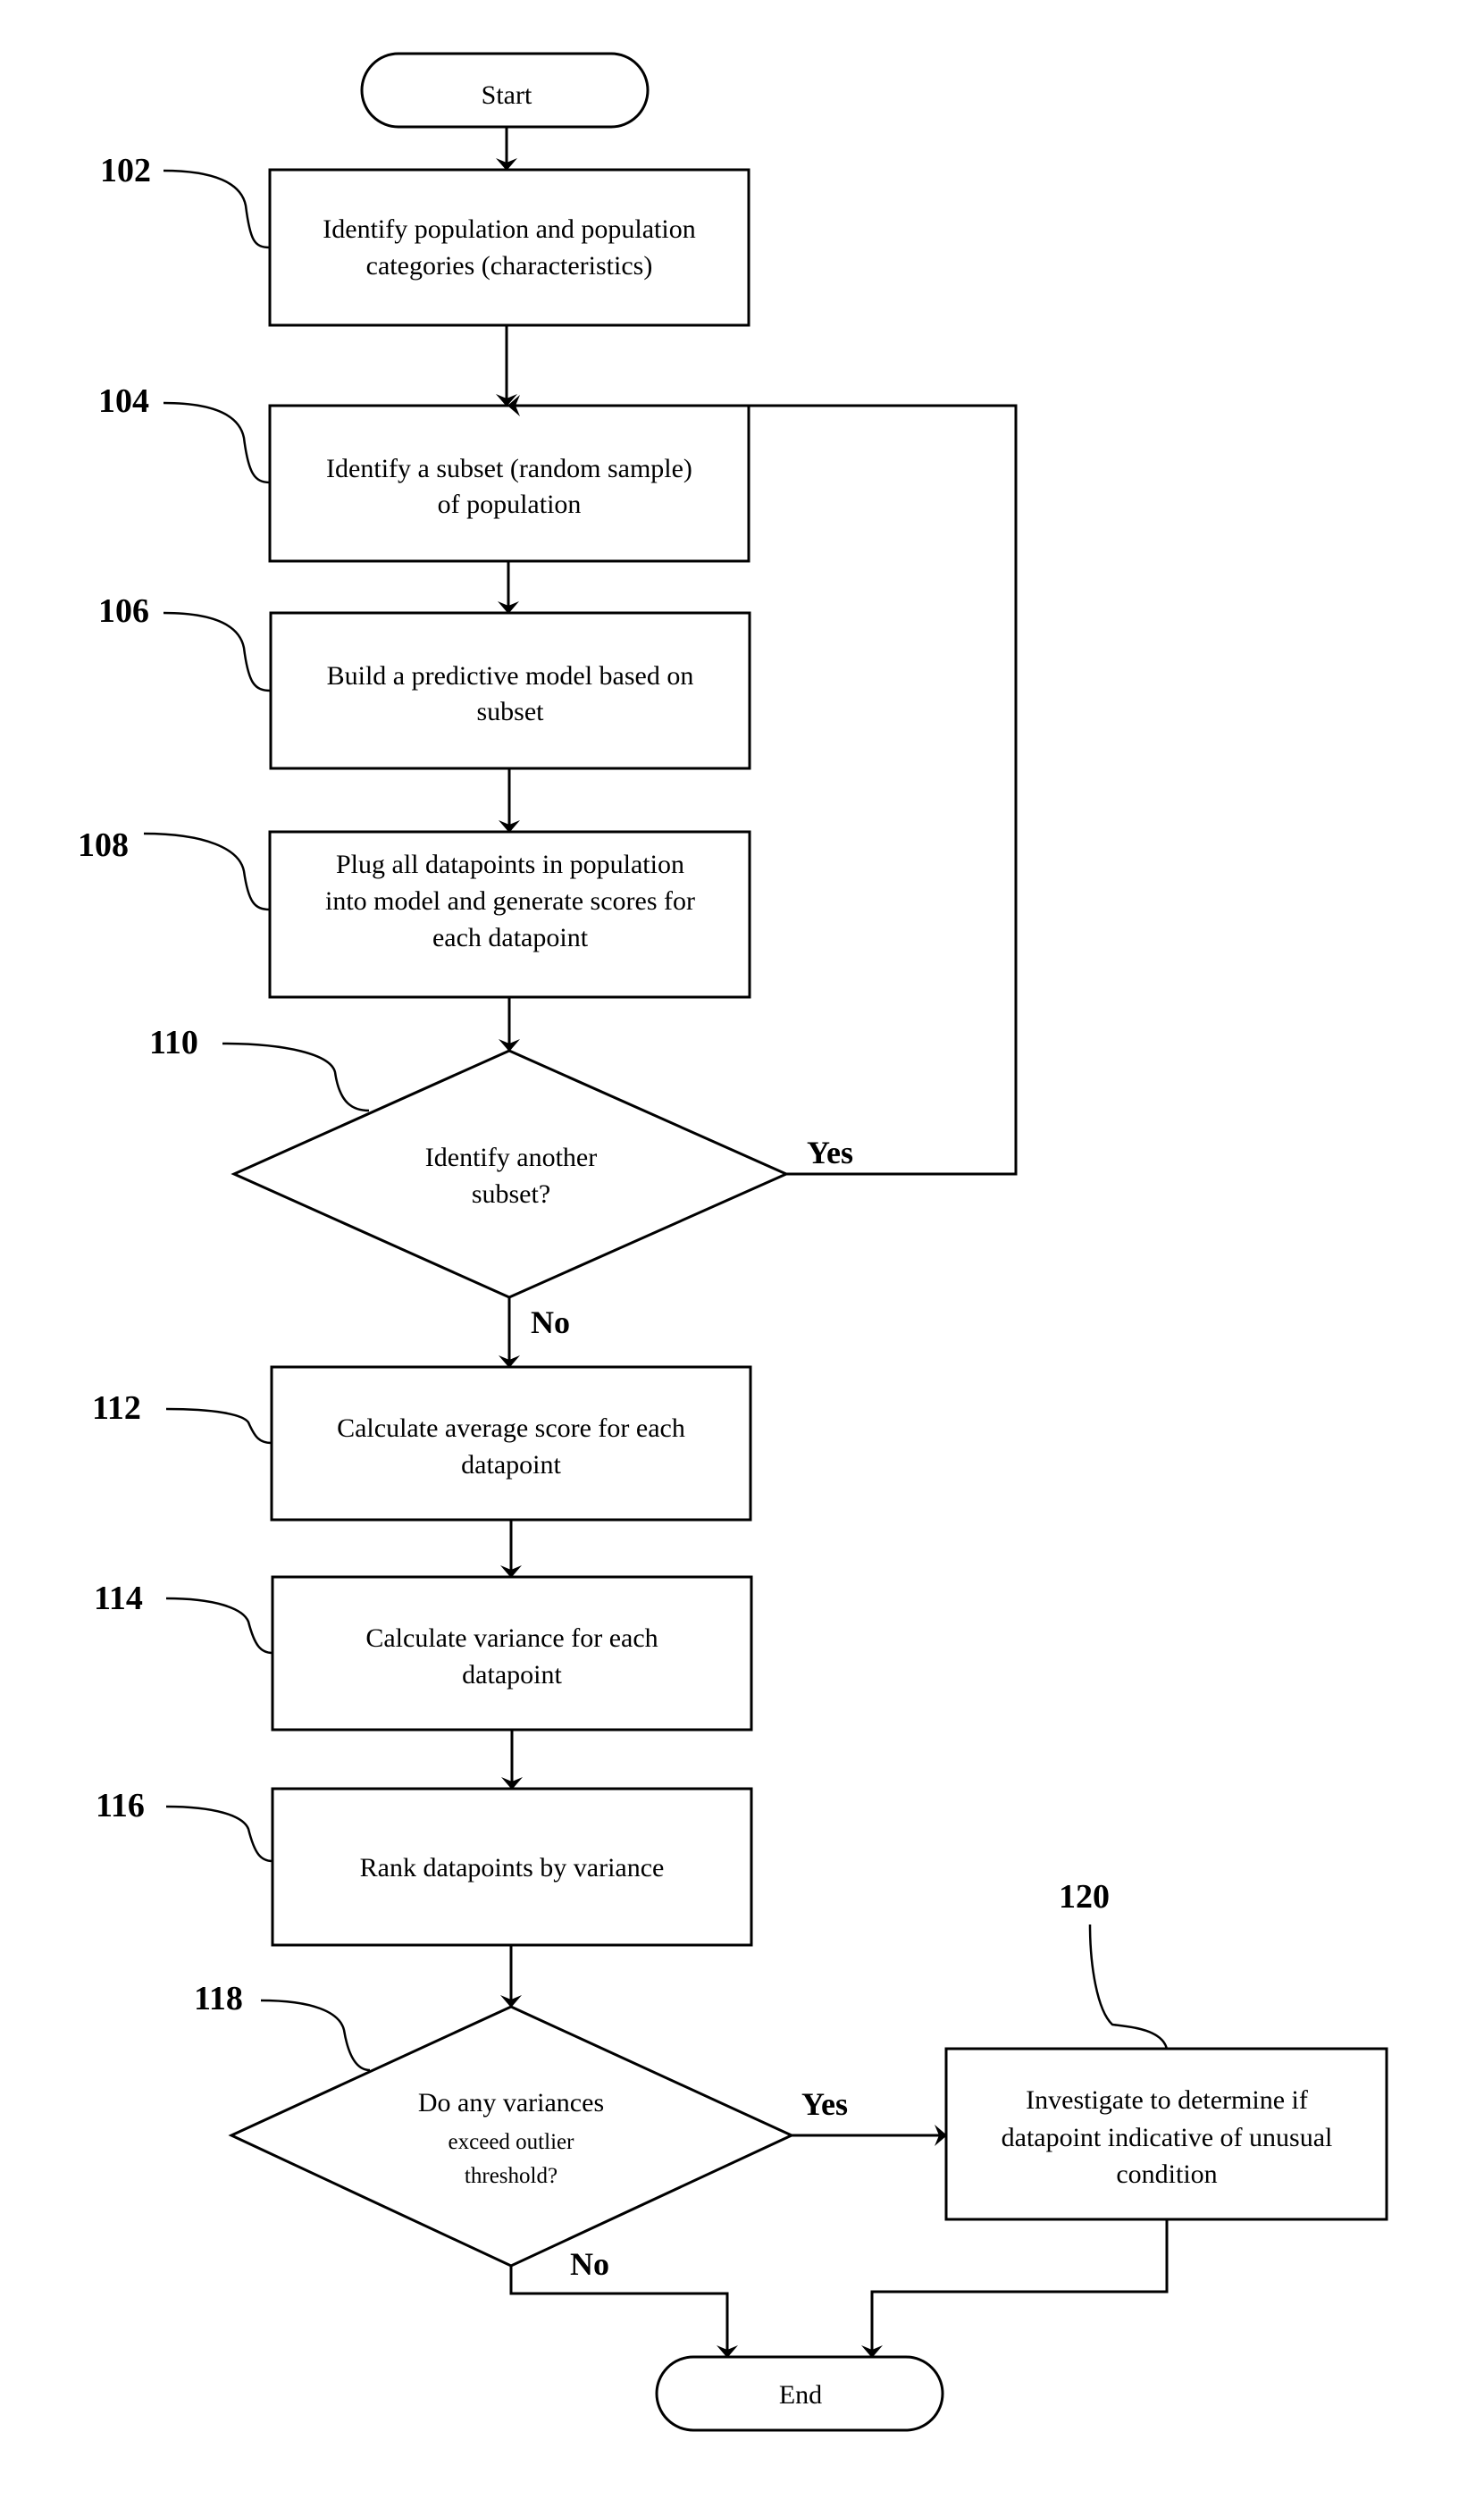  I want to click on decision-text-line: Do any variances, so click(511, 2102).